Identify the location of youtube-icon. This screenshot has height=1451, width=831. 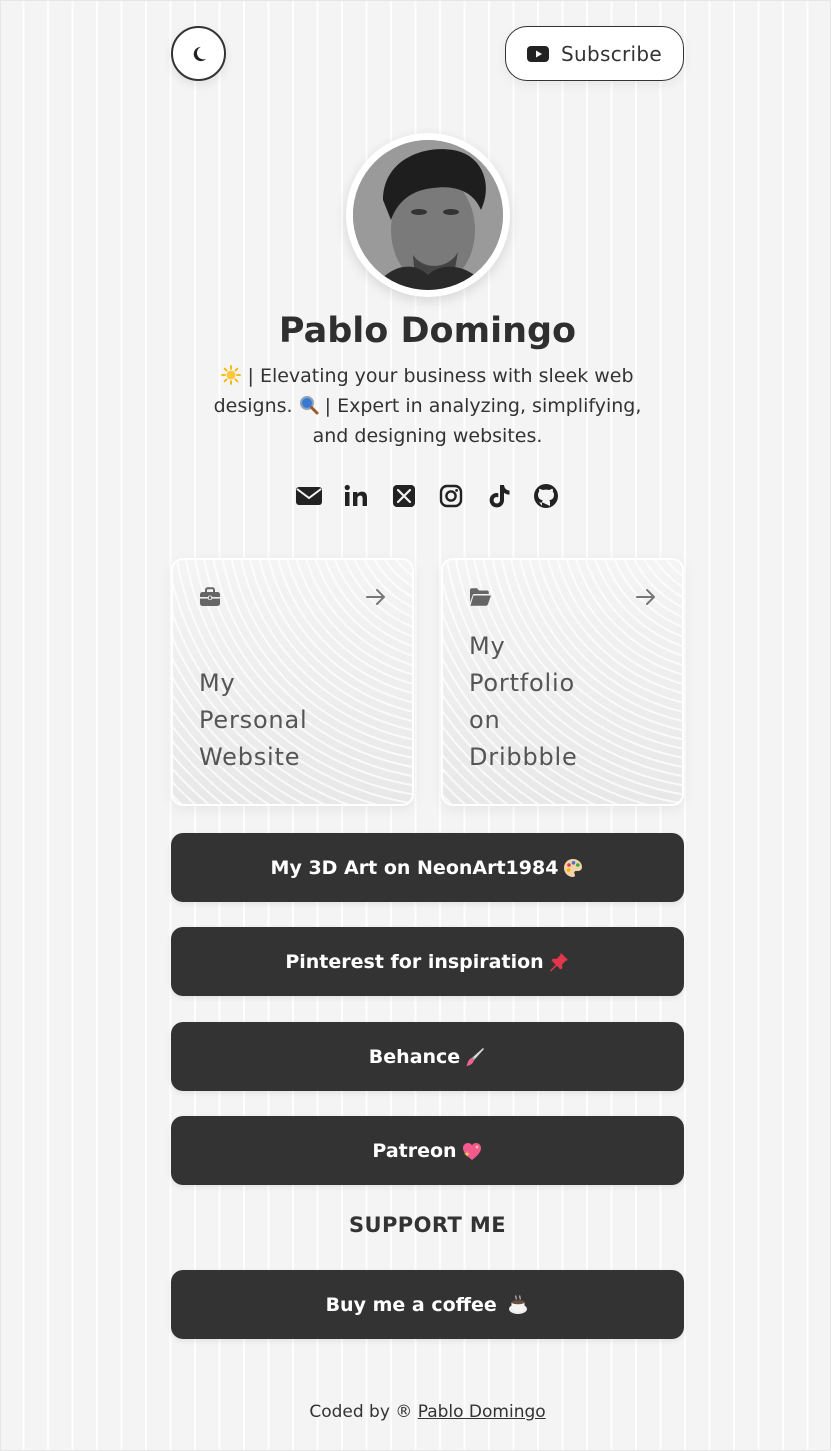
(538, 53).